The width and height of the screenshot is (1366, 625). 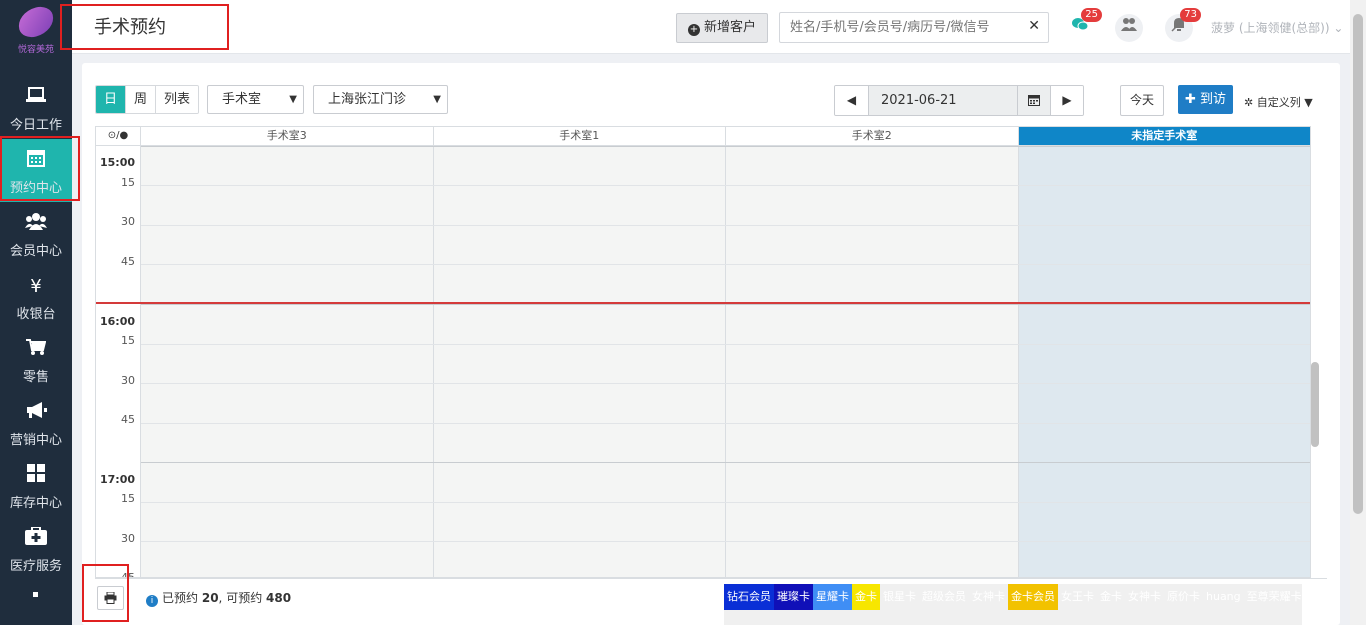 I want to click on sidebar-item-cashier: ¥ 收银台, so click(x=36, y=296).